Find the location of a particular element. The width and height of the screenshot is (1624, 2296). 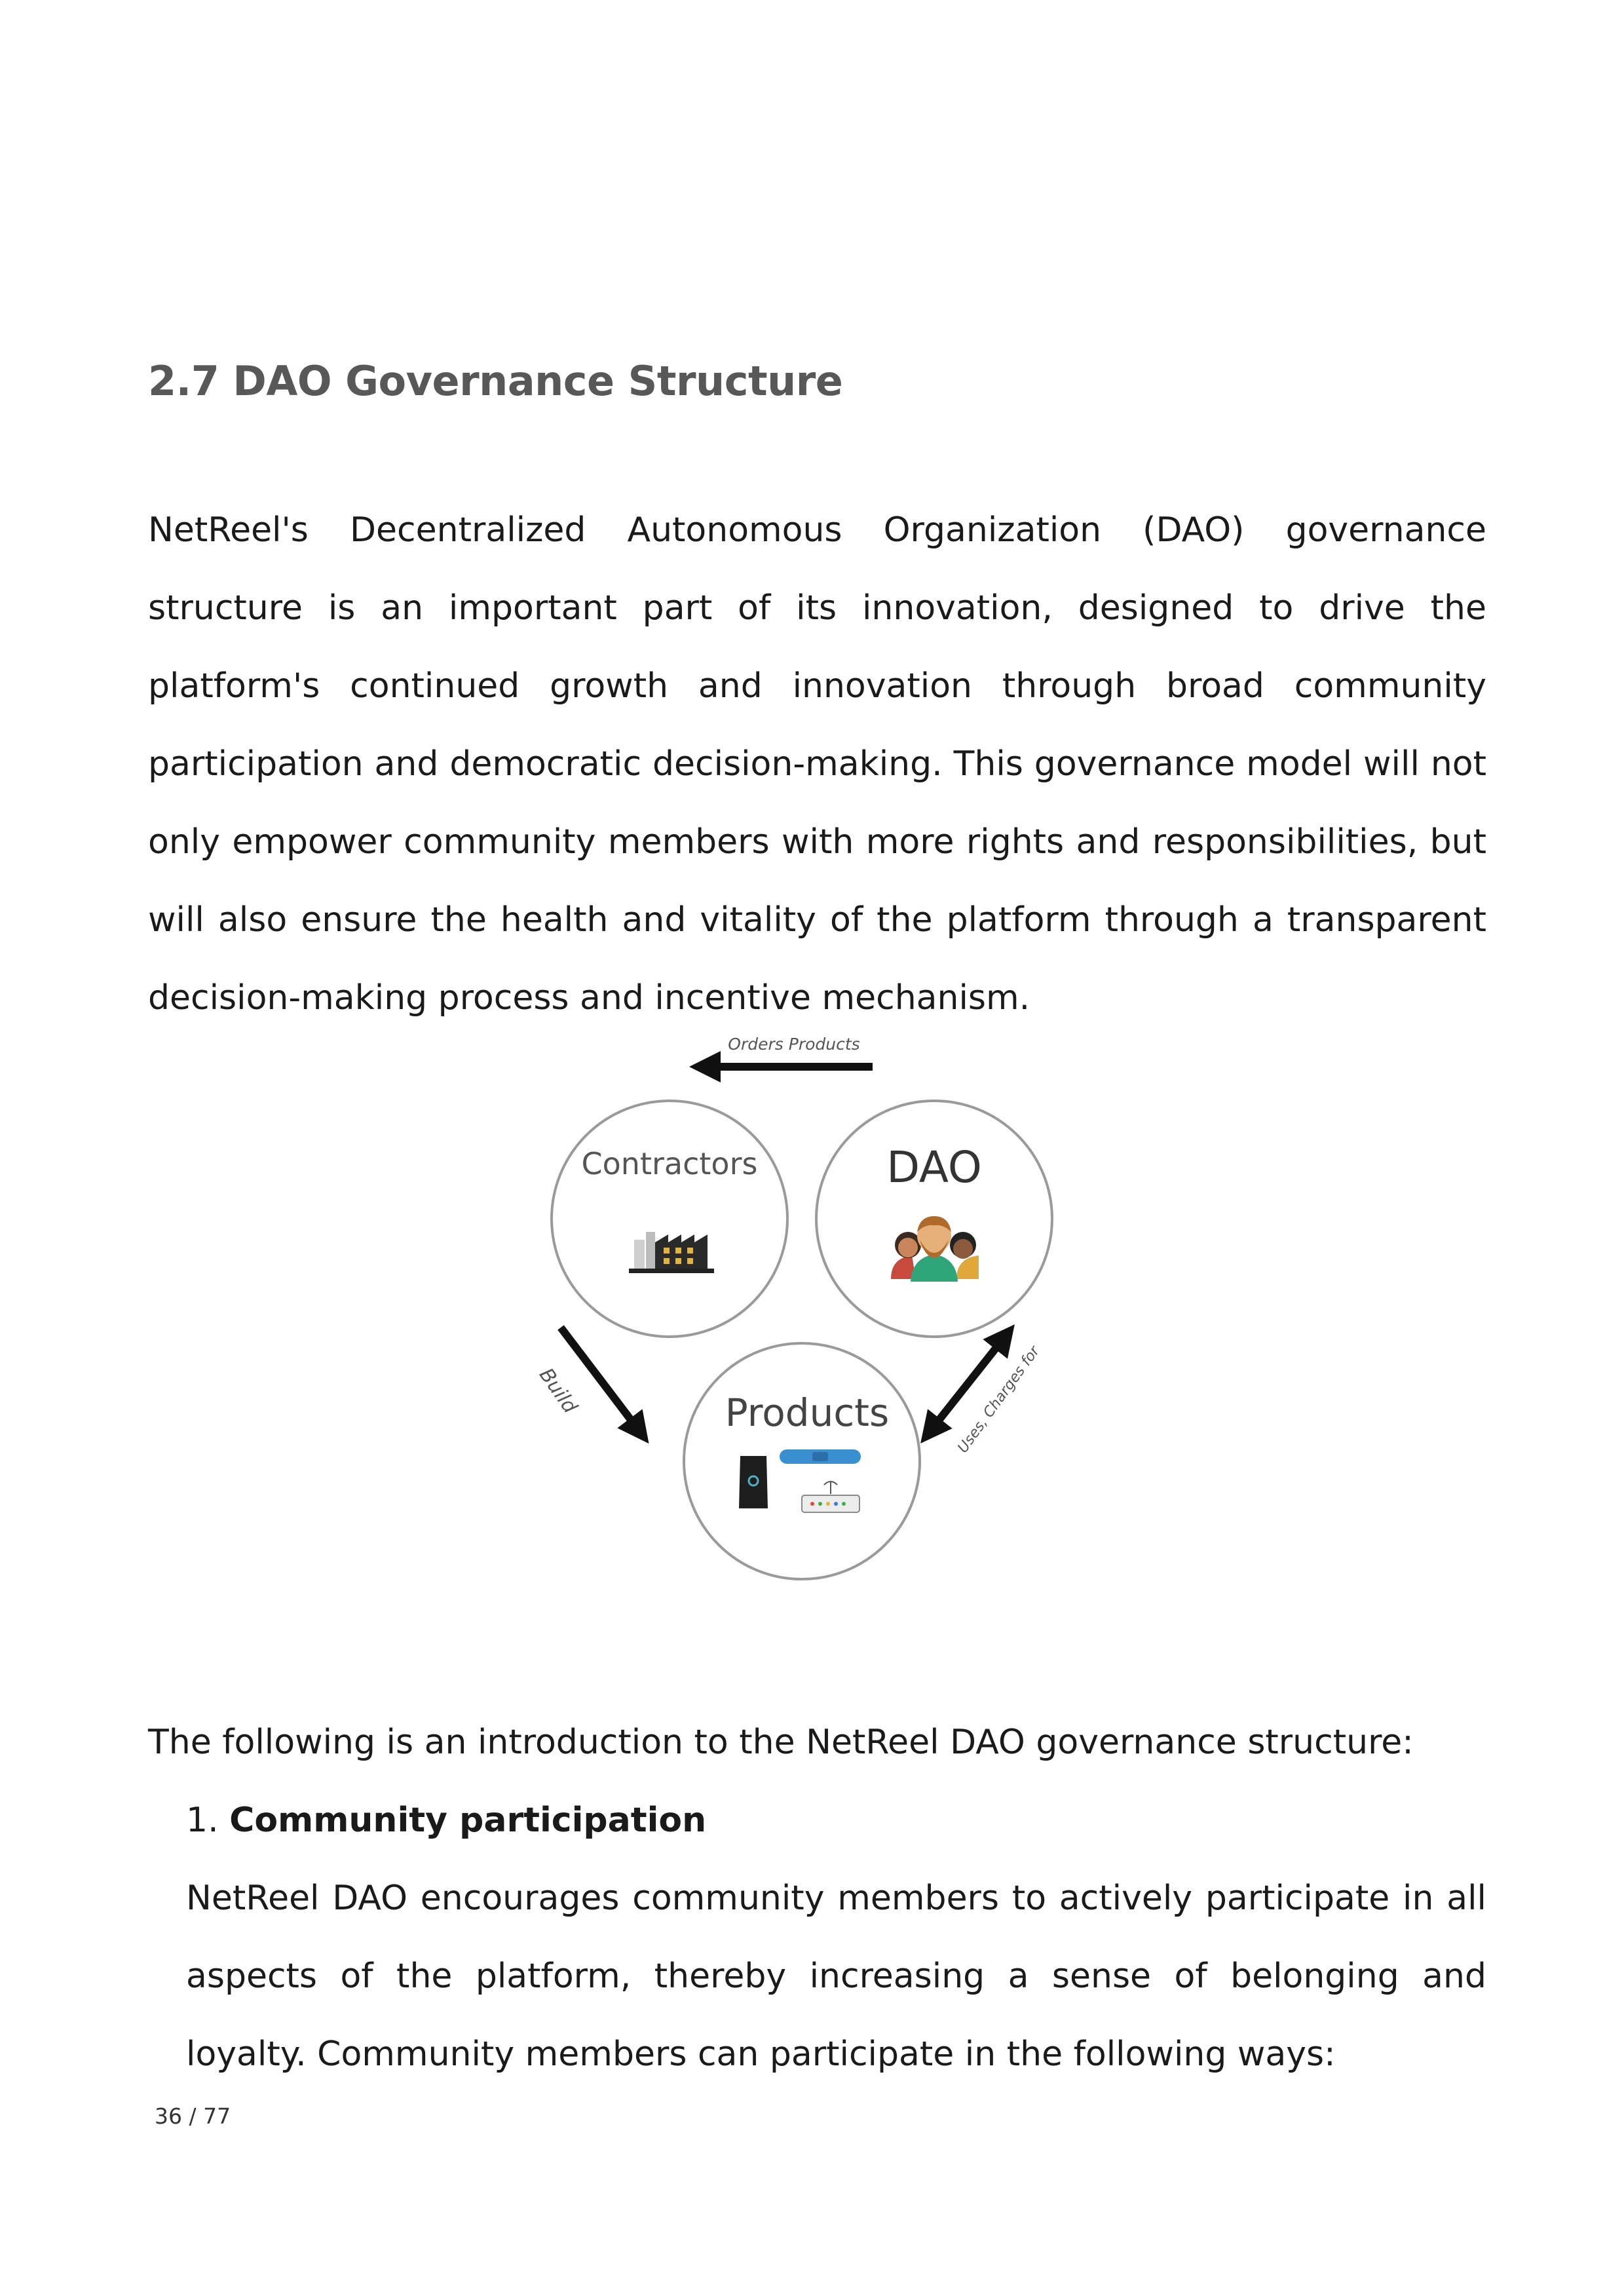

device-icon is located at coordinates (753, 1482).